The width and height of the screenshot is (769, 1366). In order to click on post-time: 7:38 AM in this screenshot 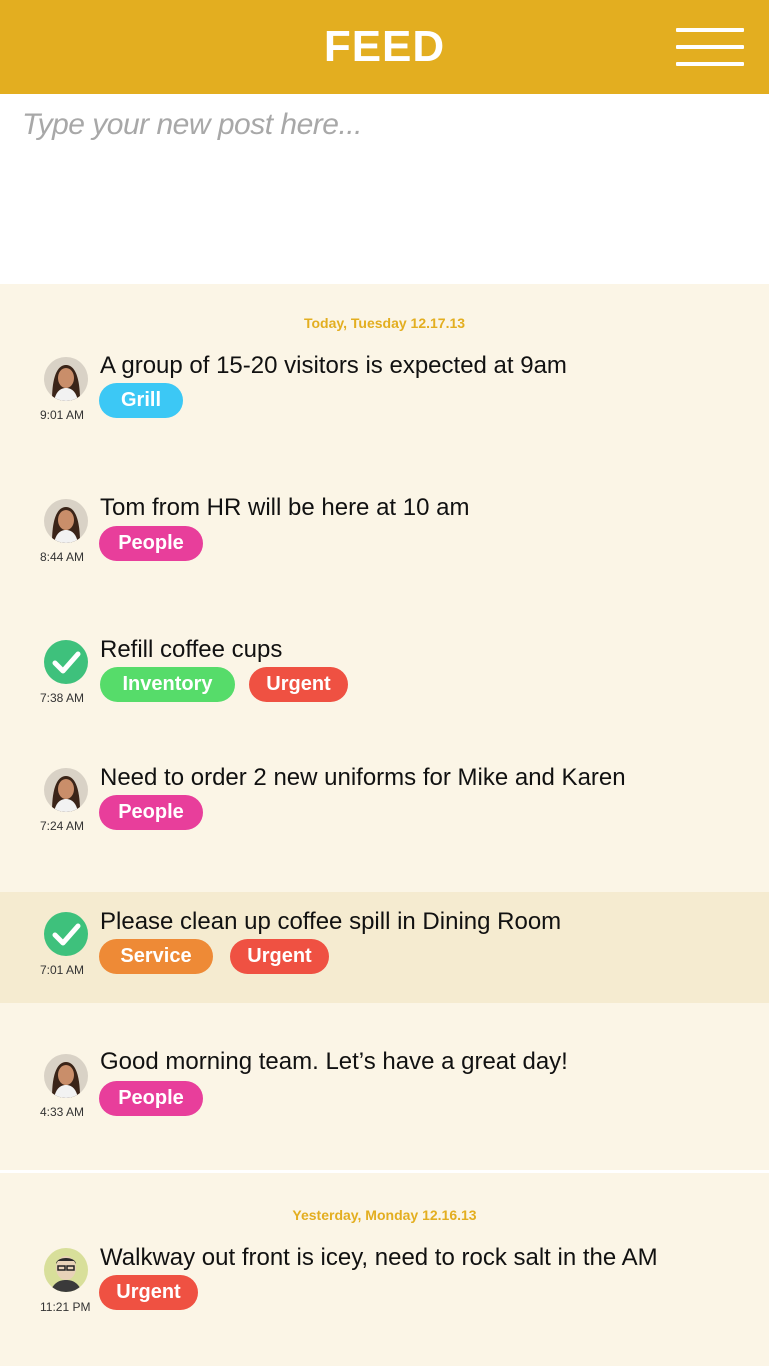, I will do `click(62, 698)`.